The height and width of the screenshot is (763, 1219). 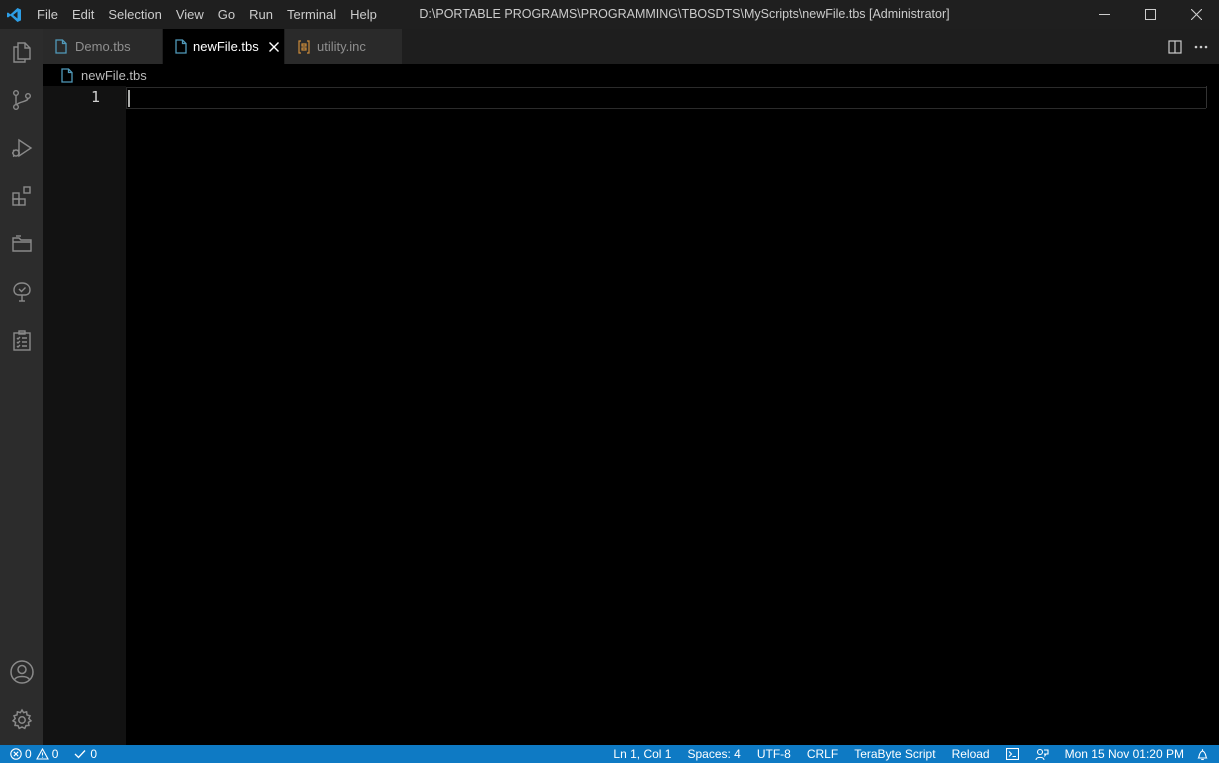 I want to click on notifications-button, so click(x=1205, y=754).